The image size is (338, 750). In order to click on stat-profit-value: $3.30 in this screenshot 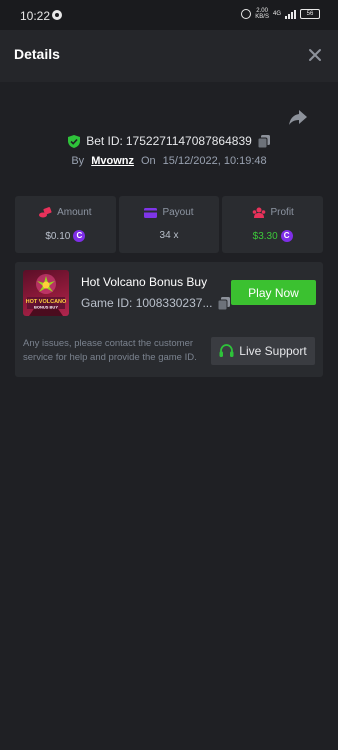, I will do `click(265, 236)`.